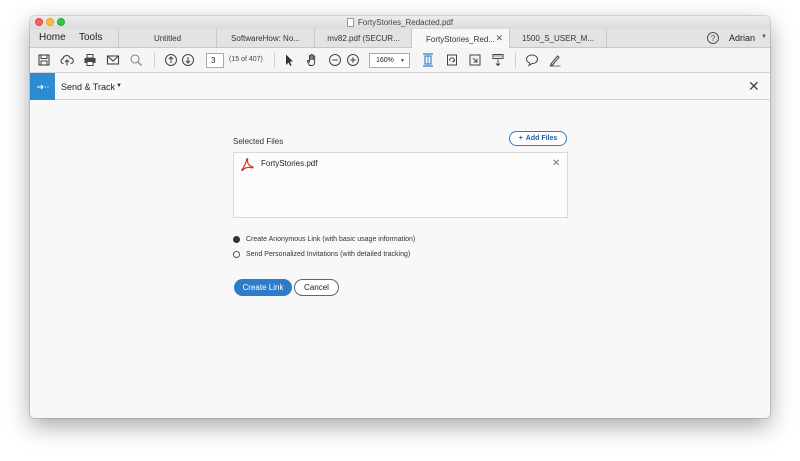 Image resolution: width=800 pixels, height=461 pixels. I want to click on radio-checked, so click(236, 239).